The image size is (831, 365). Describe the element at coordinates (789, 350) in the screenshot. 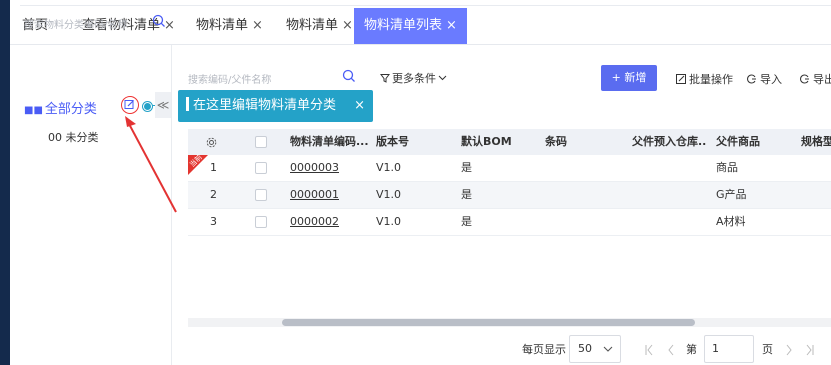

I see `next-page-icon` at that location.